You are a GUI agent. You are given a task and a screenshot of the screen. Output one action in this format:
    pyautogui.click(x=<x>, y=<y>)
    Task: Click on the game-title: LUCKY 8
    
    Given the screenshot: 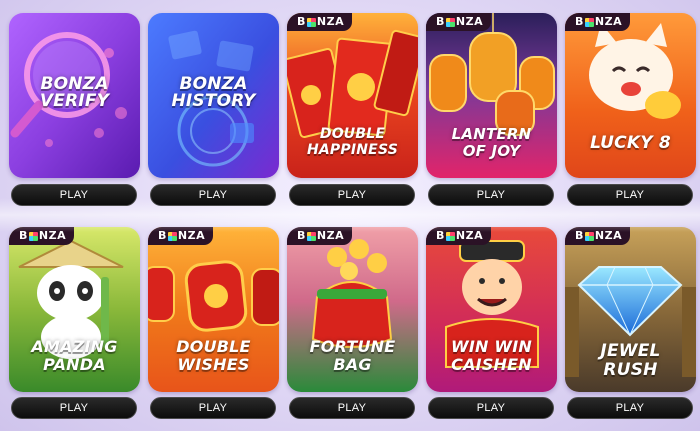 What is the action you would take?
    pyautogui.click(x=630, y=143)
    